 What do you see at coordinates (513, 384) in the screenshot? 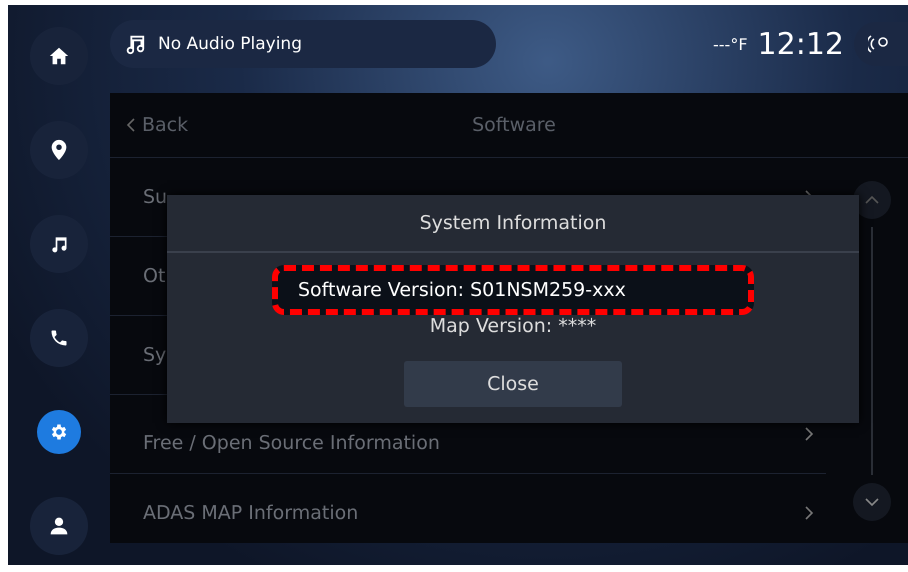
I see `close-button: Close` at bounding box center [513, 384].